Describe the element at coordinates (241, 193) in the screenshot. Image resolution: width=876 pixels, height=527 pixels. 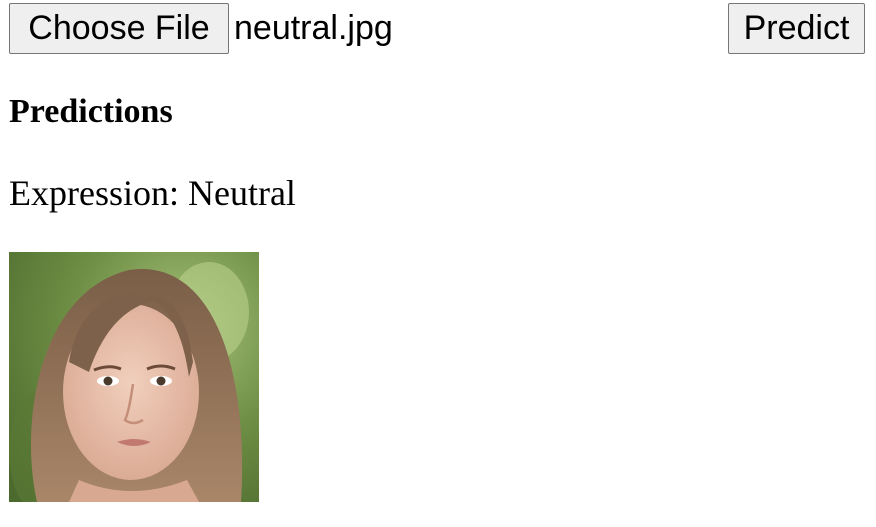
I see `expression-value: Neutral` at that location.